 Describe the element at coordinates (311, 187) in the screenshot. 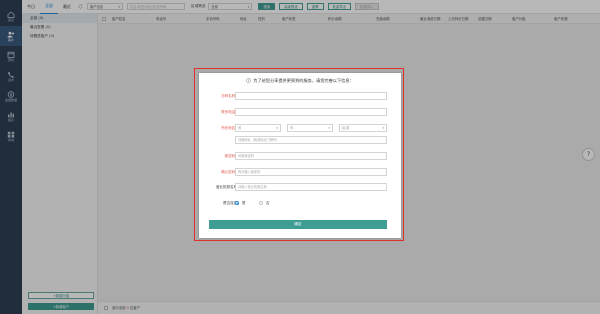

I see `business-name-field: 请输入营业执照名称` at that location.